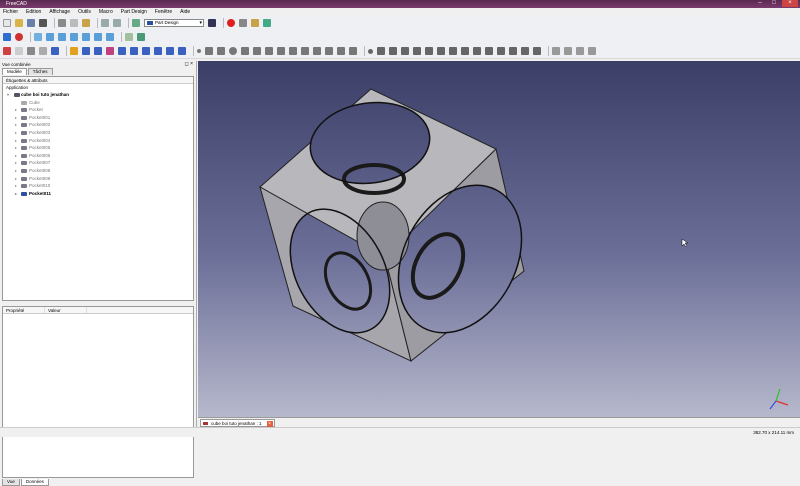 This screenshot has height=486, width=800. Describe the element at coordinates (556, 51) in the screenshot. I see `select-conflicting-icon` at that location.